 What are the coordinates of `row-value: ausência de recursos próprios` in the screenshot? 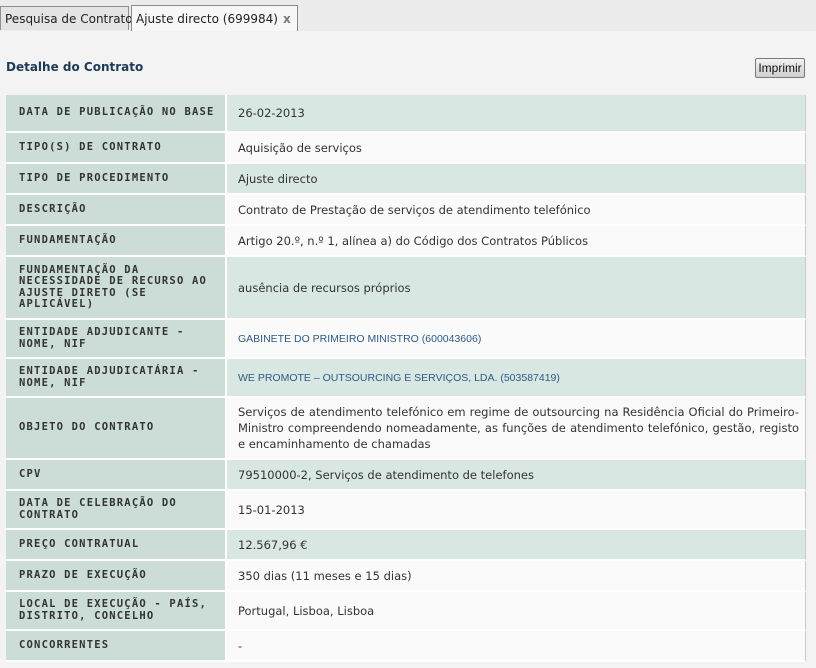 It's located at (516, 288).